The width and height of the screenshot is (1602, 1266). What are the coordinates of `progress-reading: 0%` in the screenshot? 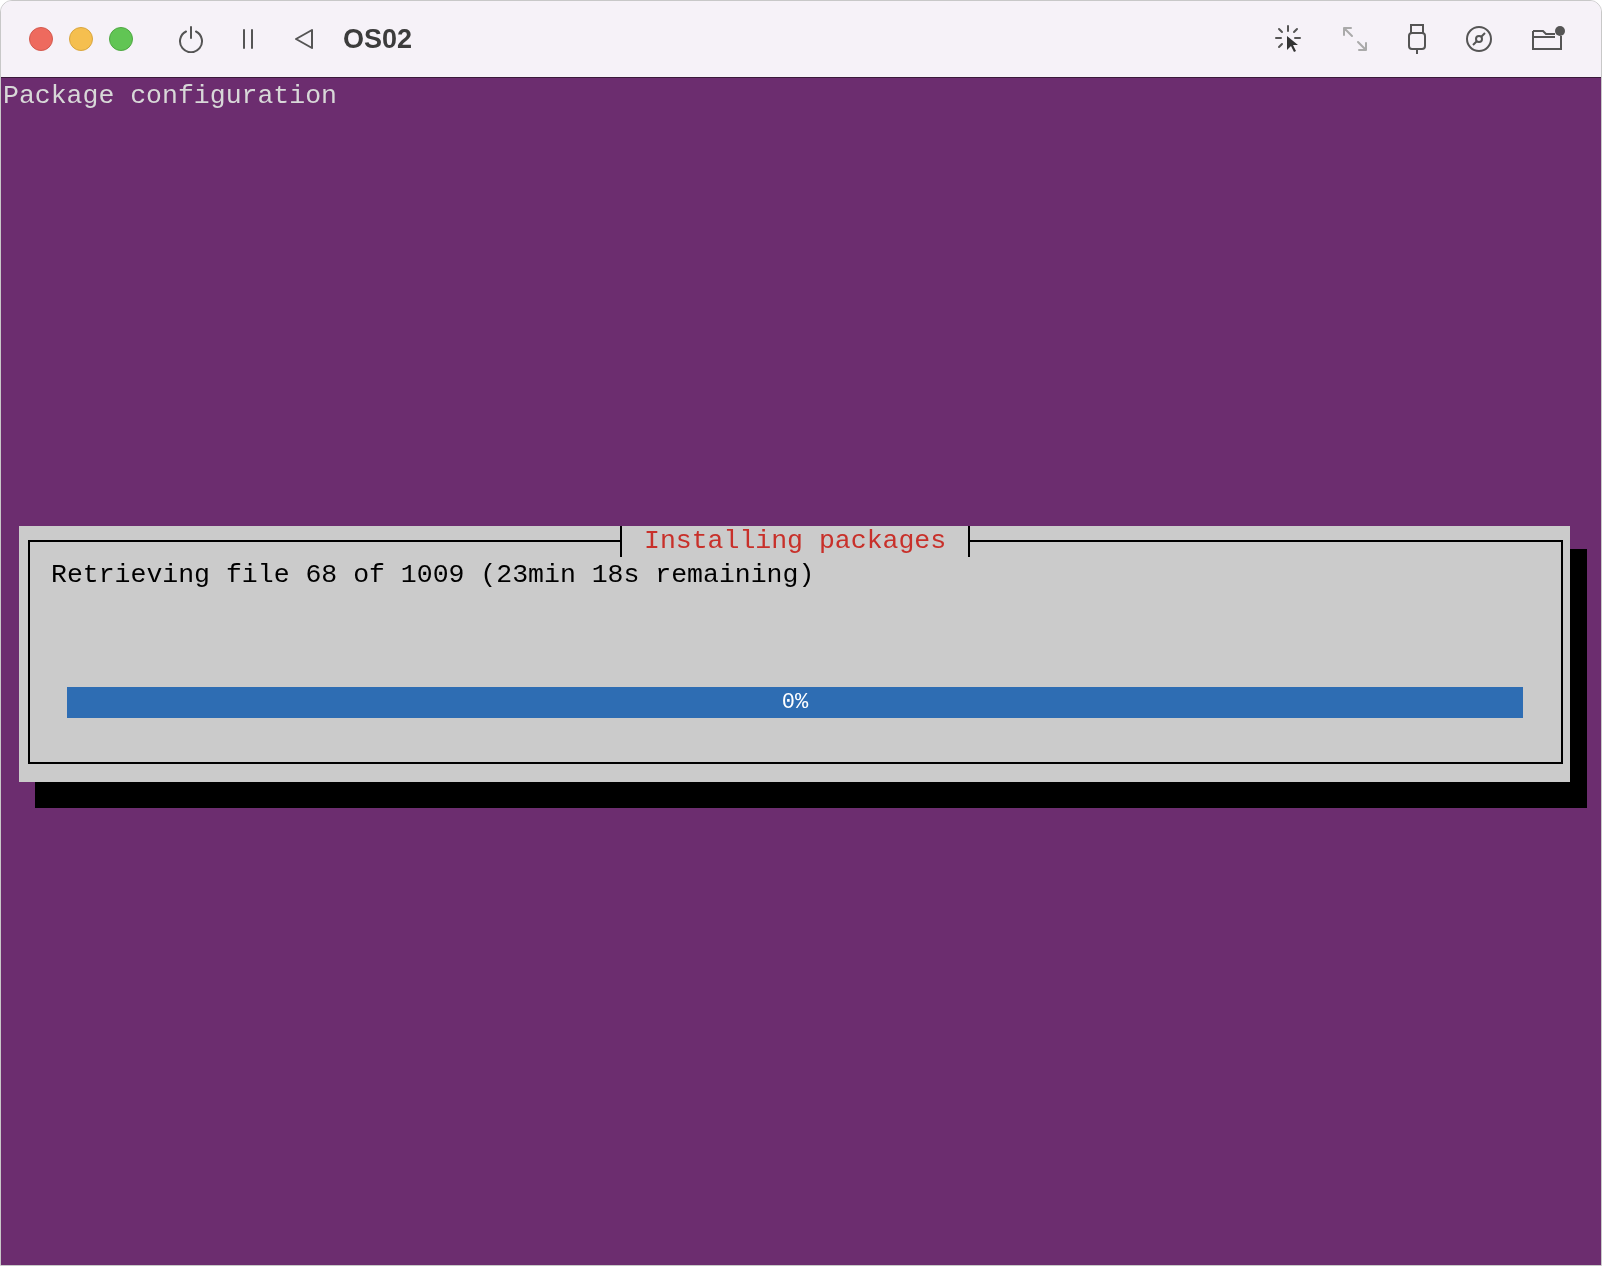 It's located at (795, 703).